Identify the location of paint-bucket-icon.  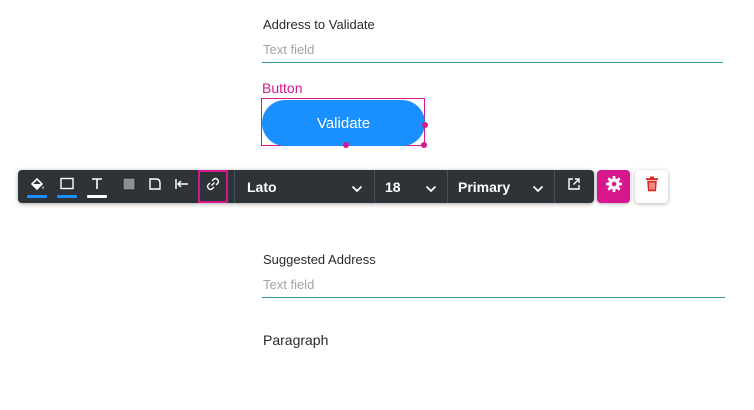
(37, 186).